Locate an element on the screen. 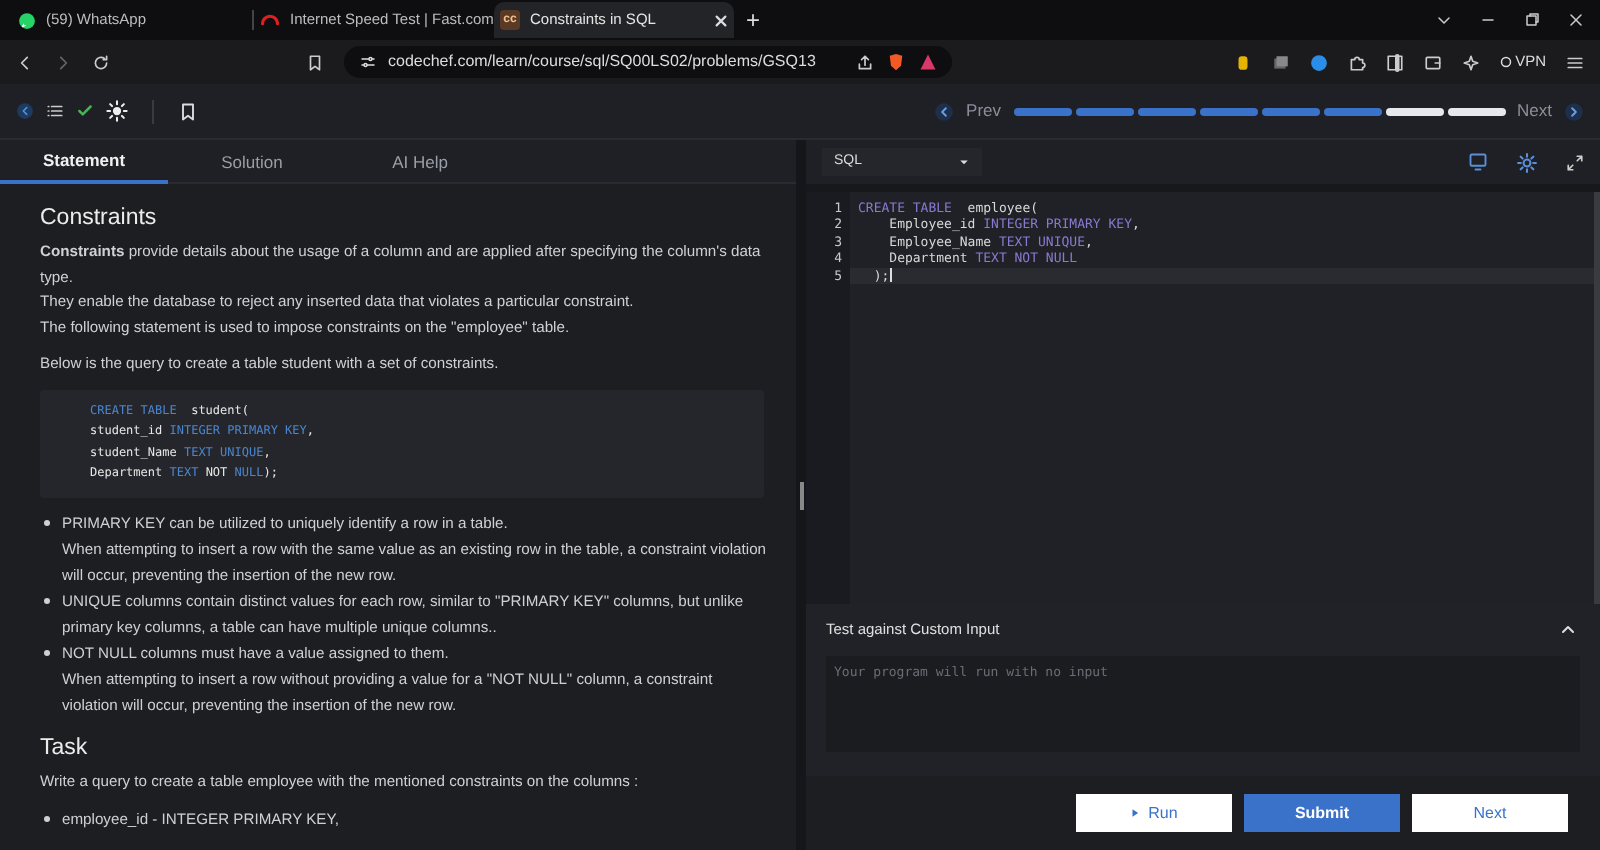 This screenshot has width=1600, height=850. star-sparkle-icon is located at coordinates (1470, 62).